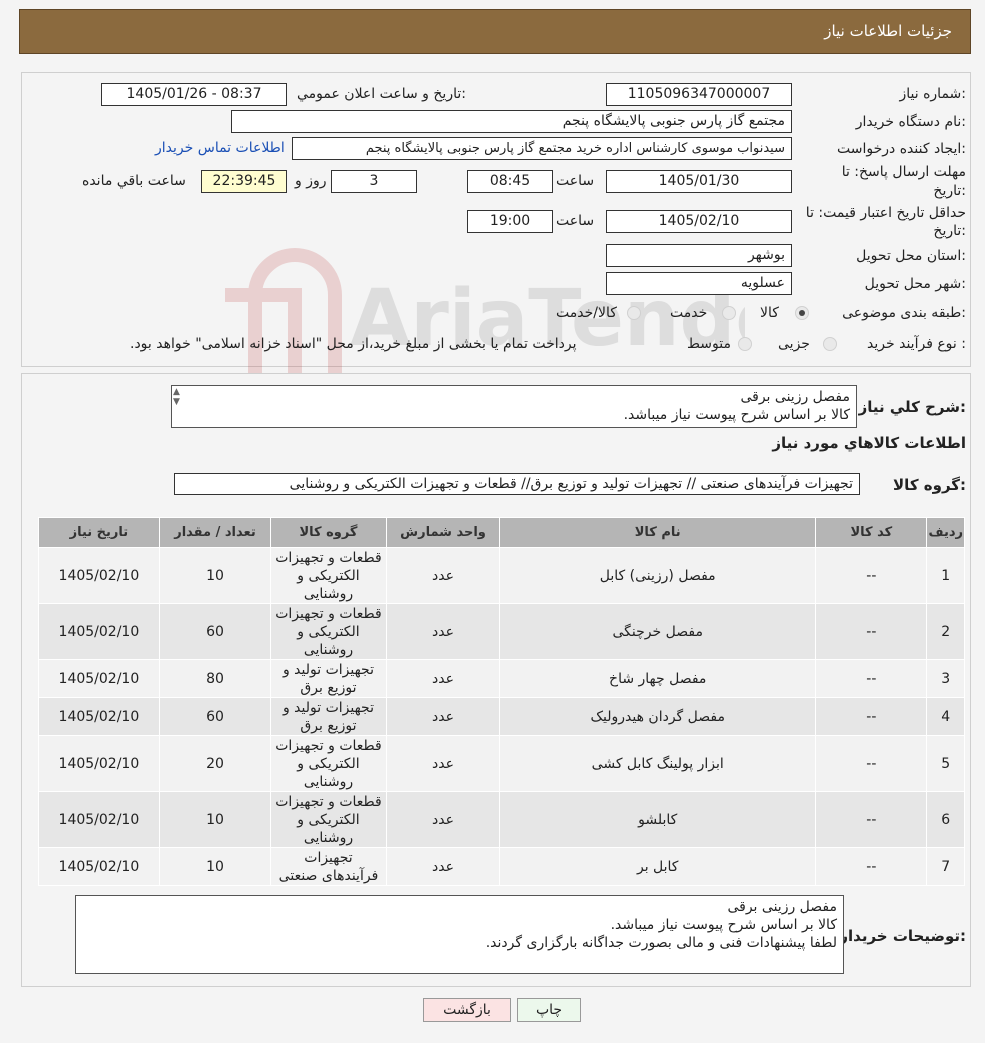 The height and width of the screenshot is (1043, 985). Describe the element at coordinates (699, 94) in the screenshot. I see `need-number-field: 1105096347000007` at that location.